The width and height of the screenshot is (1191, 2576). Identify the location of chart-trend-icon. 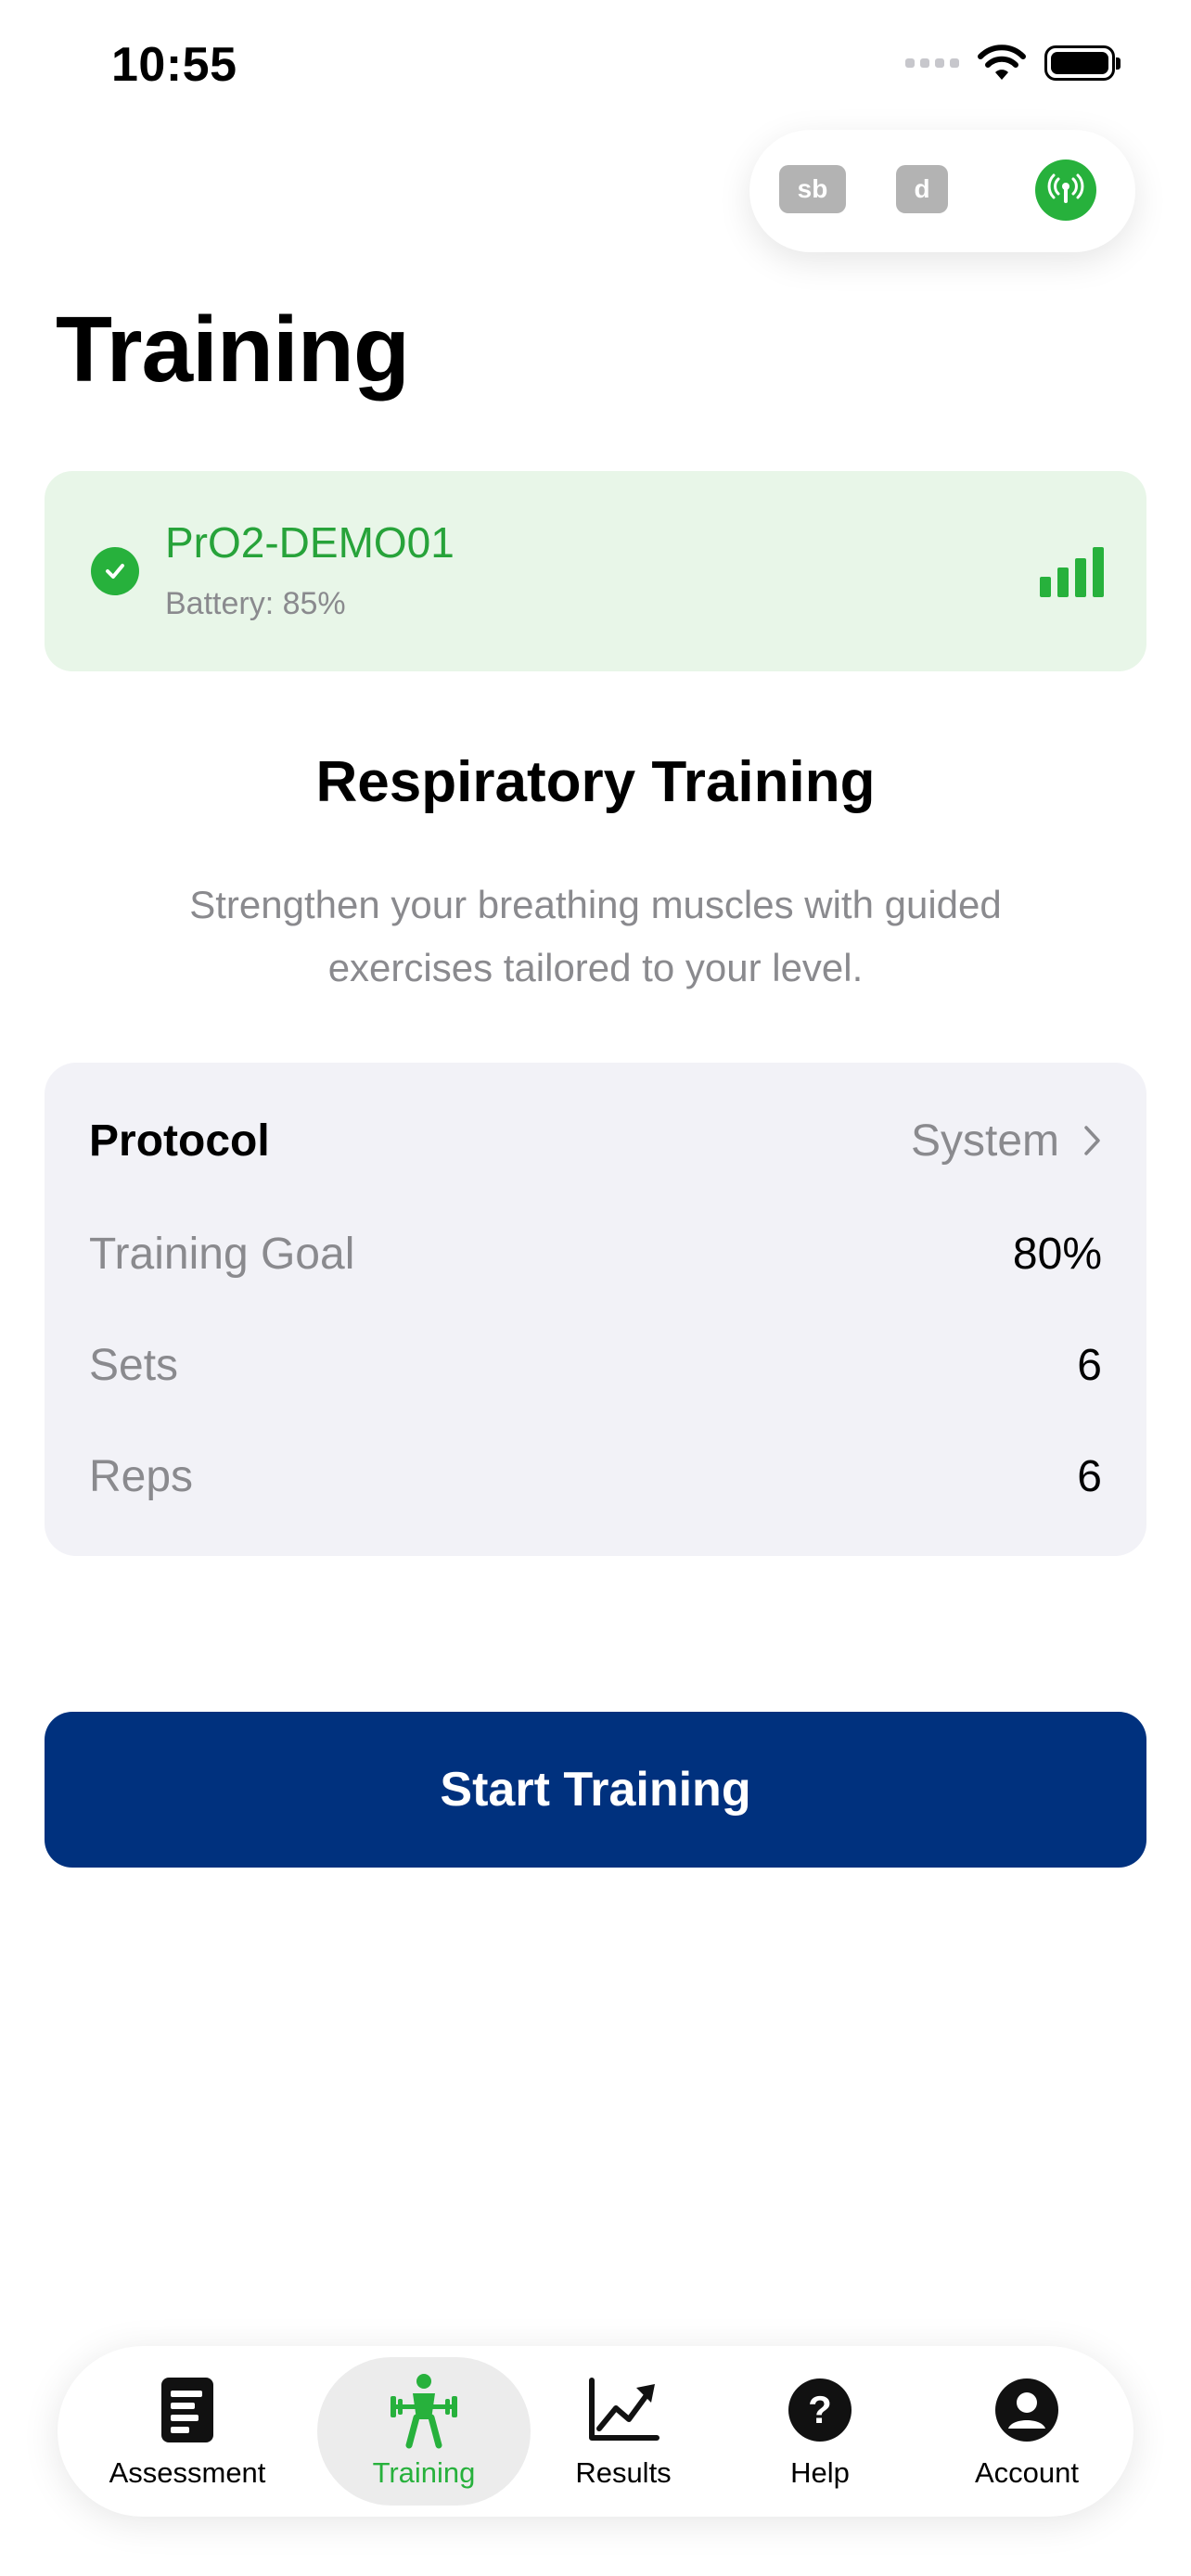
(624, 2409).